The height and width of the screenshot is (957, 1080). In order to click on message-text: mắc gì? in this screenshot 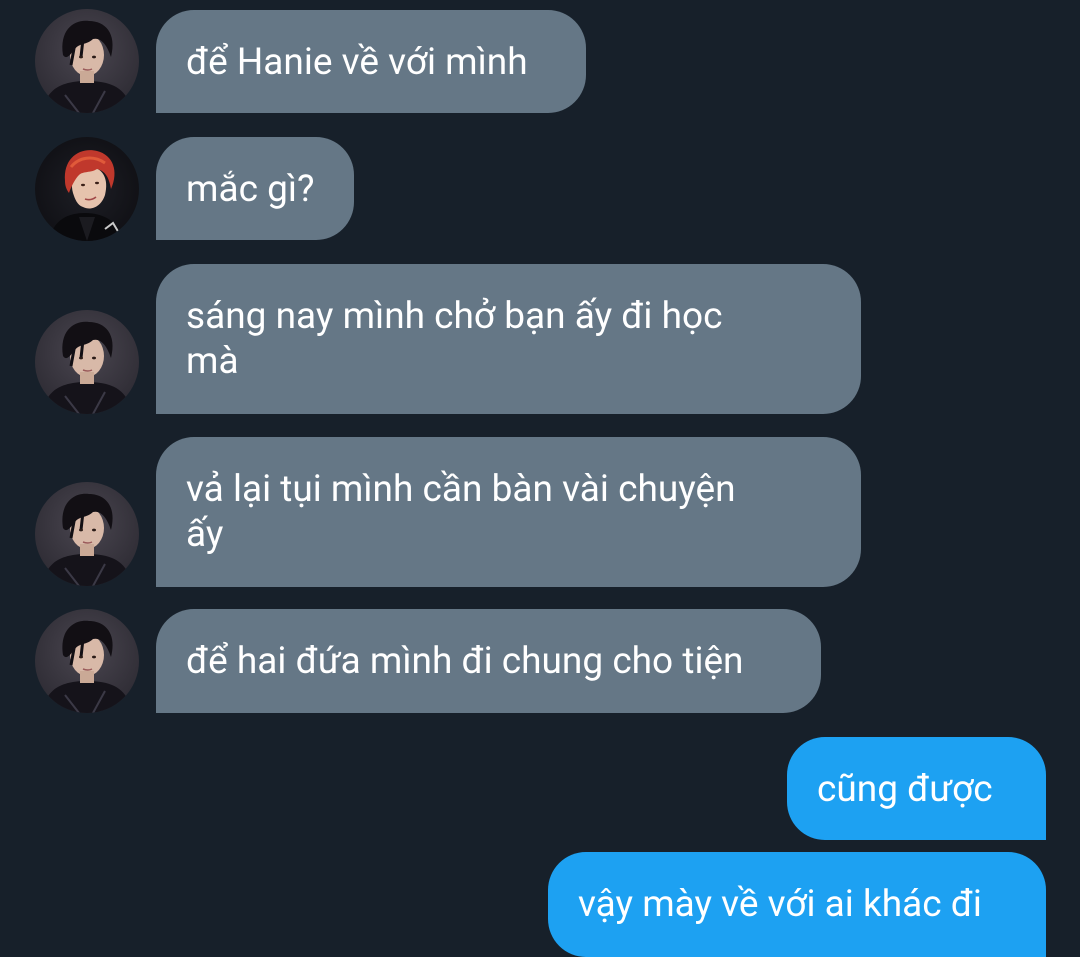, I will do `click(250, 189)`.